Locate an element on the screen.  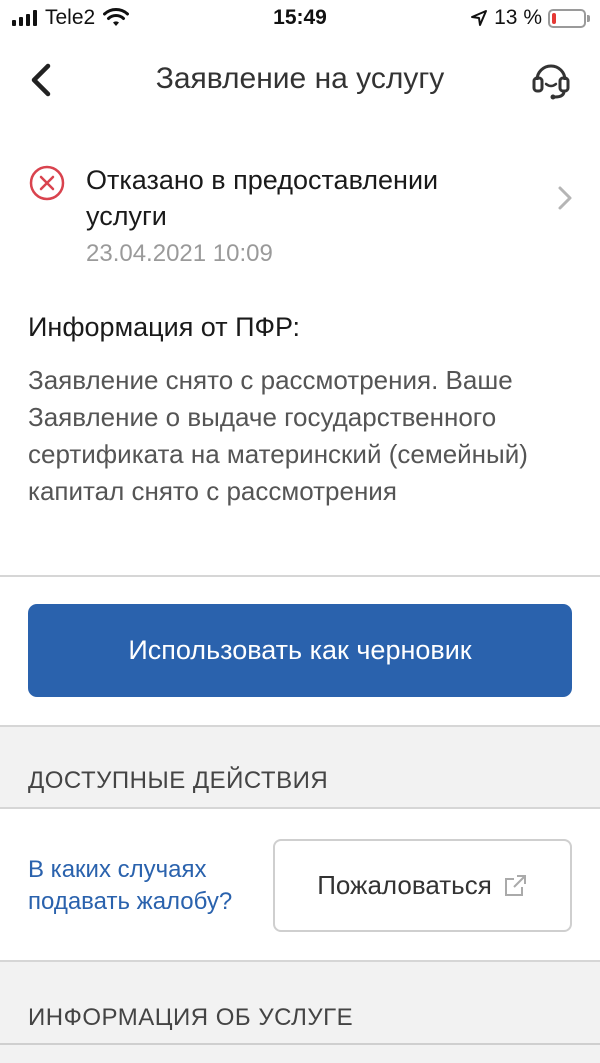
status-date: 23.04.2021 10:09 is located at coordinates (179, 253).